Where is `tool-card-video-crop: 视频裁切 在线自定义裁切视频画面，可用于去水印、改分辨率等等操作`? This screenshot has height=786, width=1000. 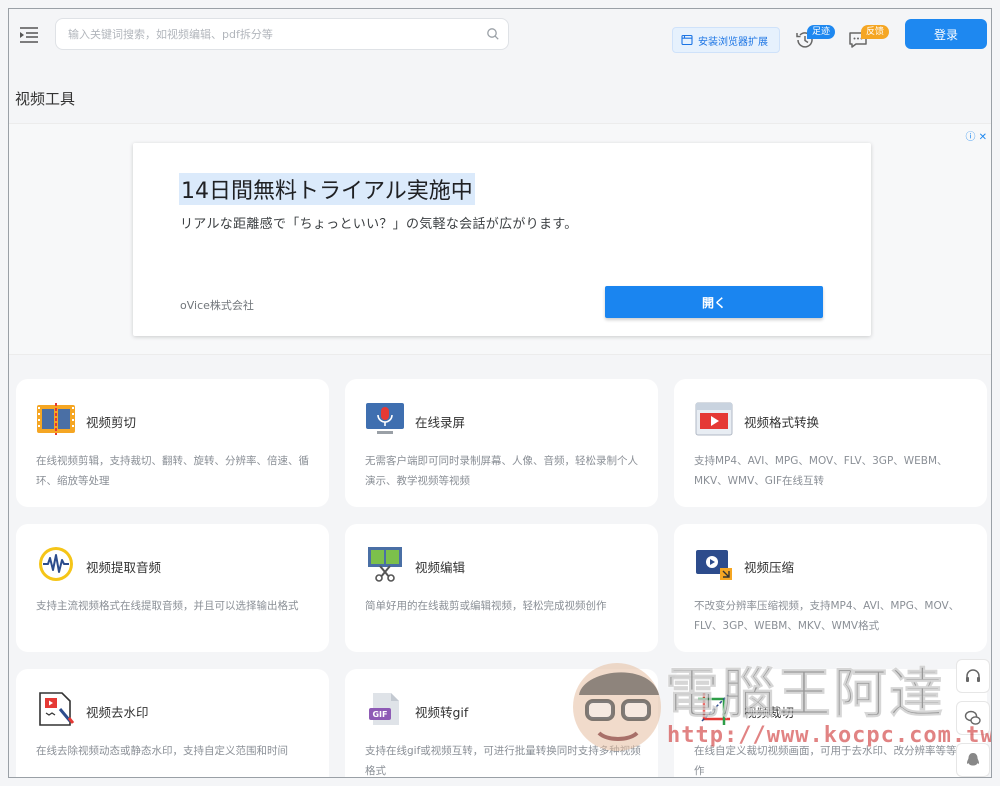
tool-card-video-crop: 视频裁切 在线自定义裁切视频画面，可用于去水印、改分辨率等等操作 is located at coordinates (830, 723).